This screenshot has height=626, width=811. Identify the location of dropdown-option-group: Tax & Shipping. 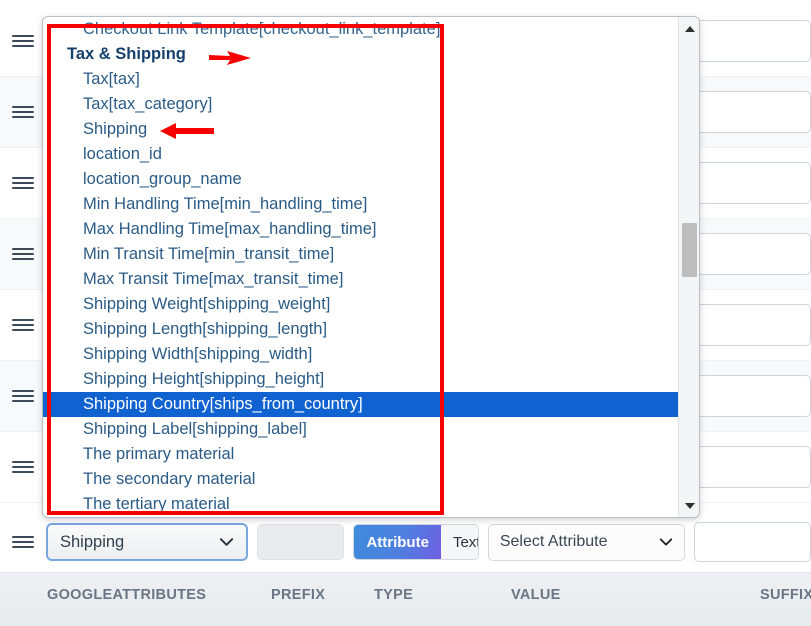
(360, 54).